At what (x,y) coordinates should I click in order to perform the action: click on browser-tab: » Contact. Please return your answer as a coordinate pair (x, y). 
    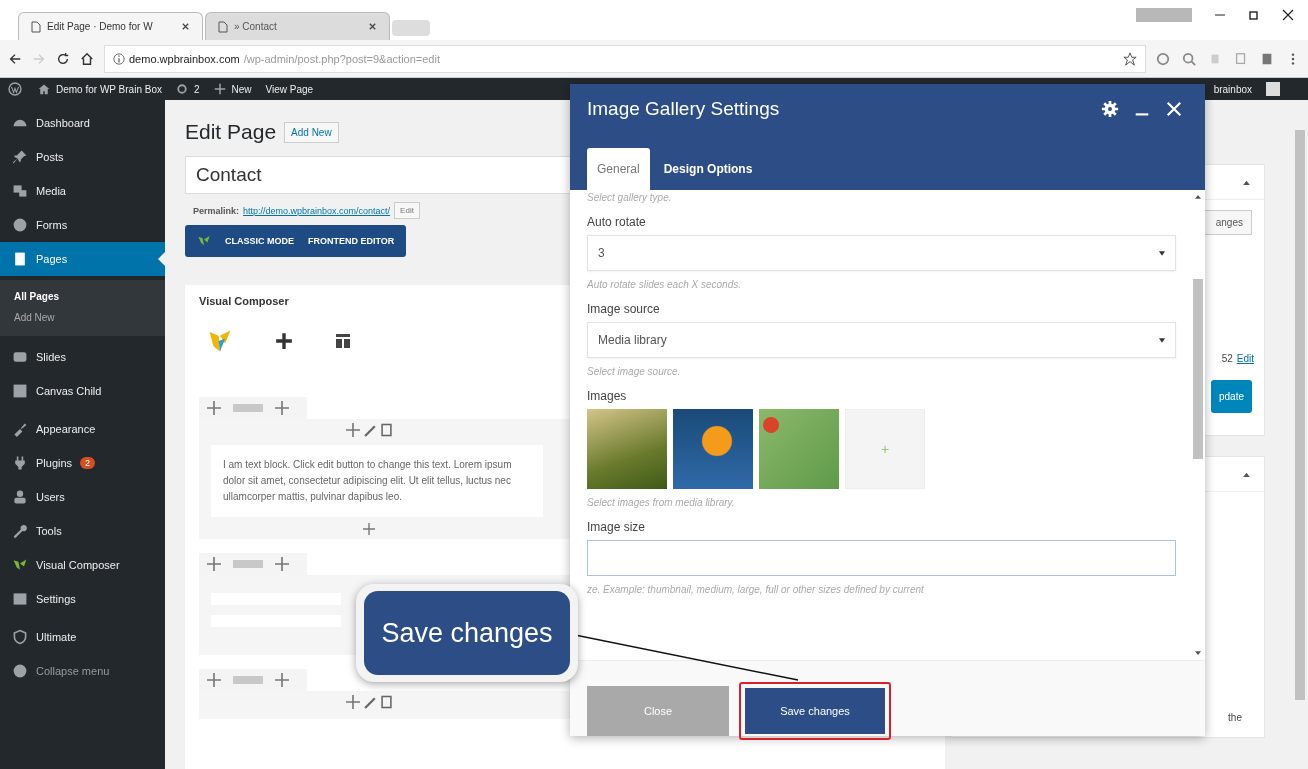
    Looking at the image, I should click on (297, 26).